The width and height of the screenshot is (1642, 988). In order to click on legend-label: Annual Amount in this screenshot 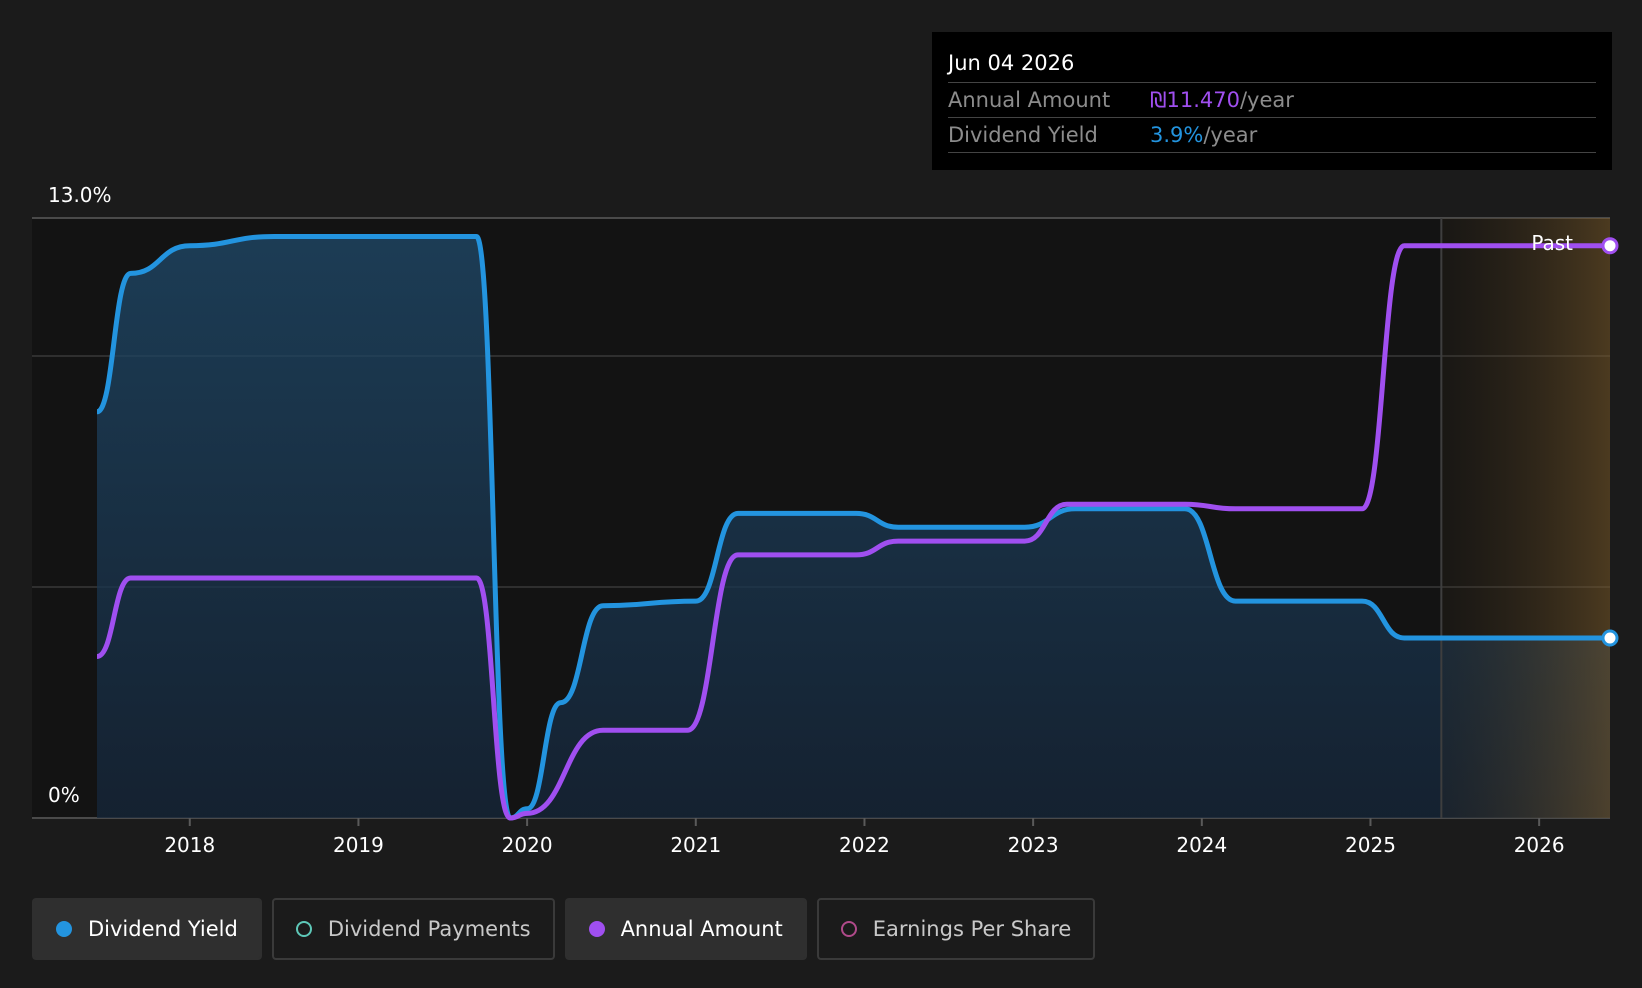, I will do `click(701, 929)`.